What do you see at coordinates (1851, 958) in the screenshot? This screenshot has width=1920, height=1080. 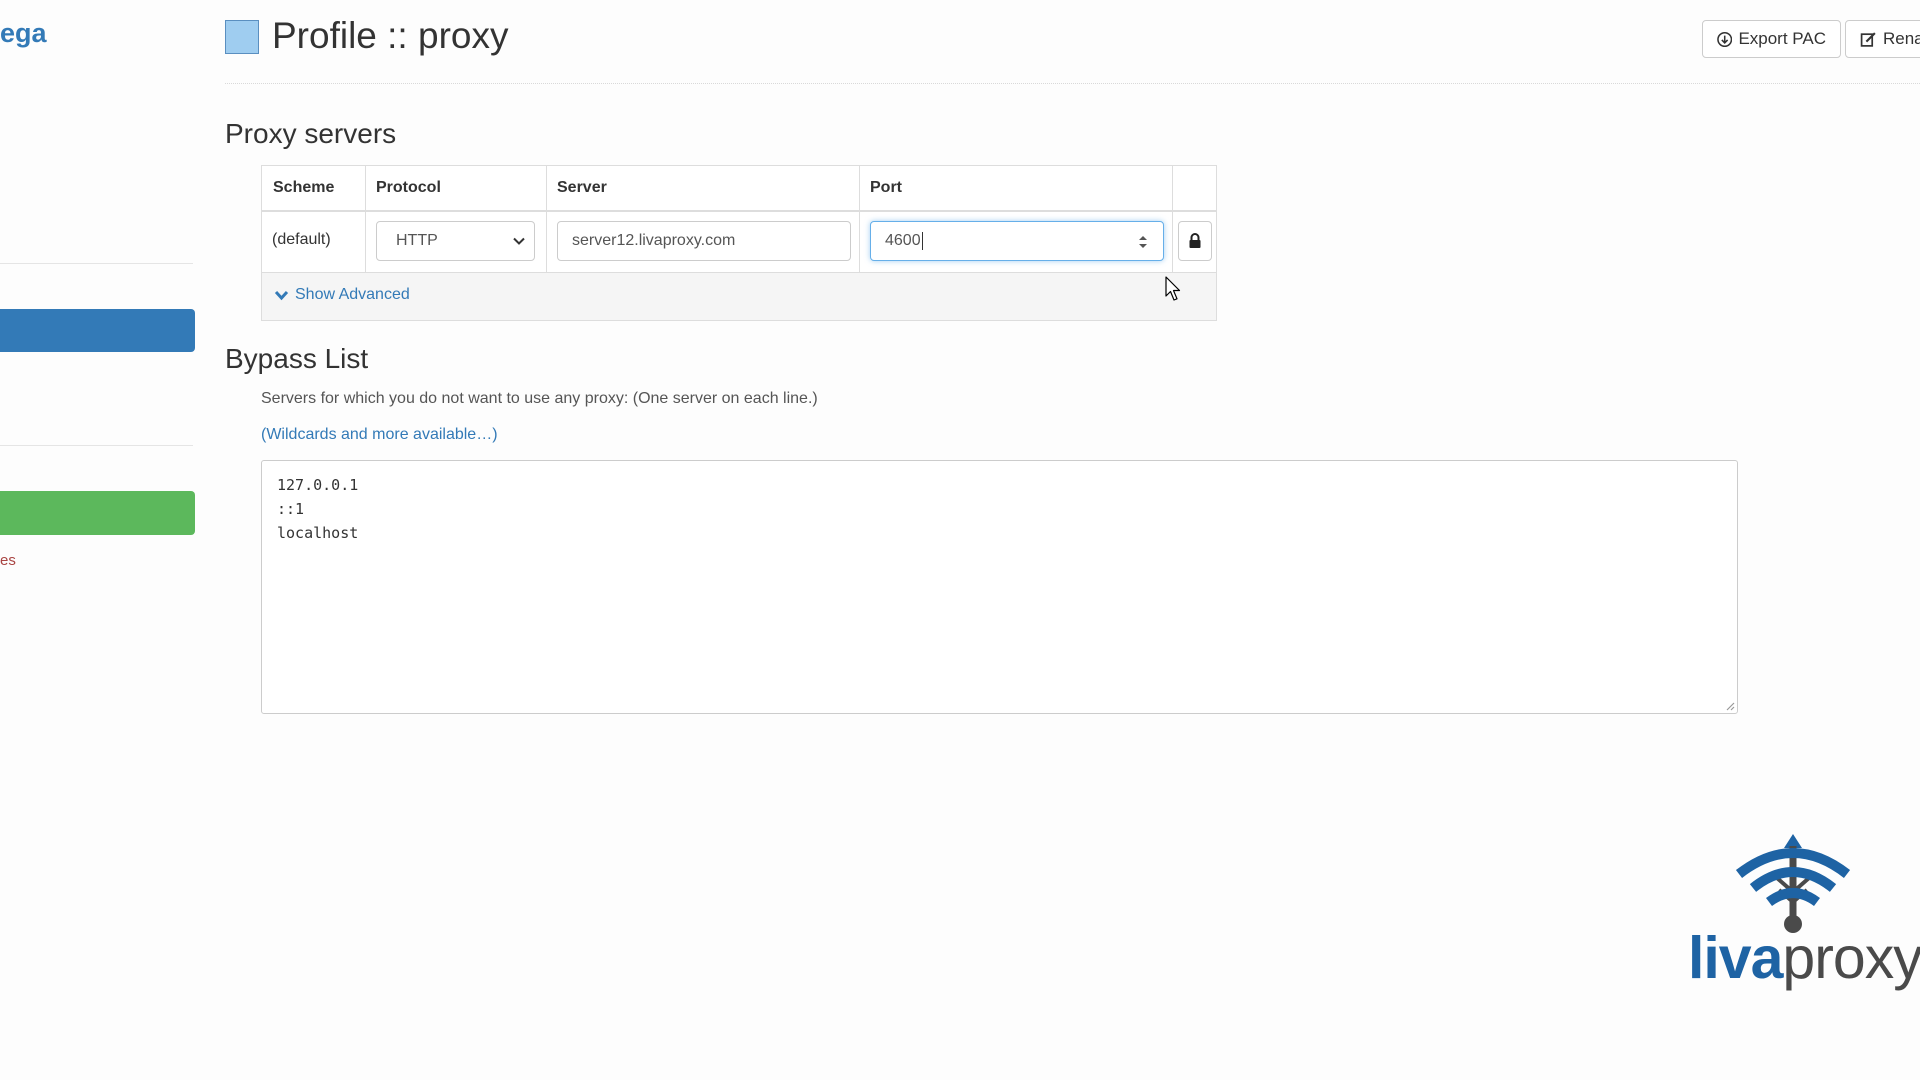 I see `logo-text-proxy: proxy` at bounding box center [1851, 958].